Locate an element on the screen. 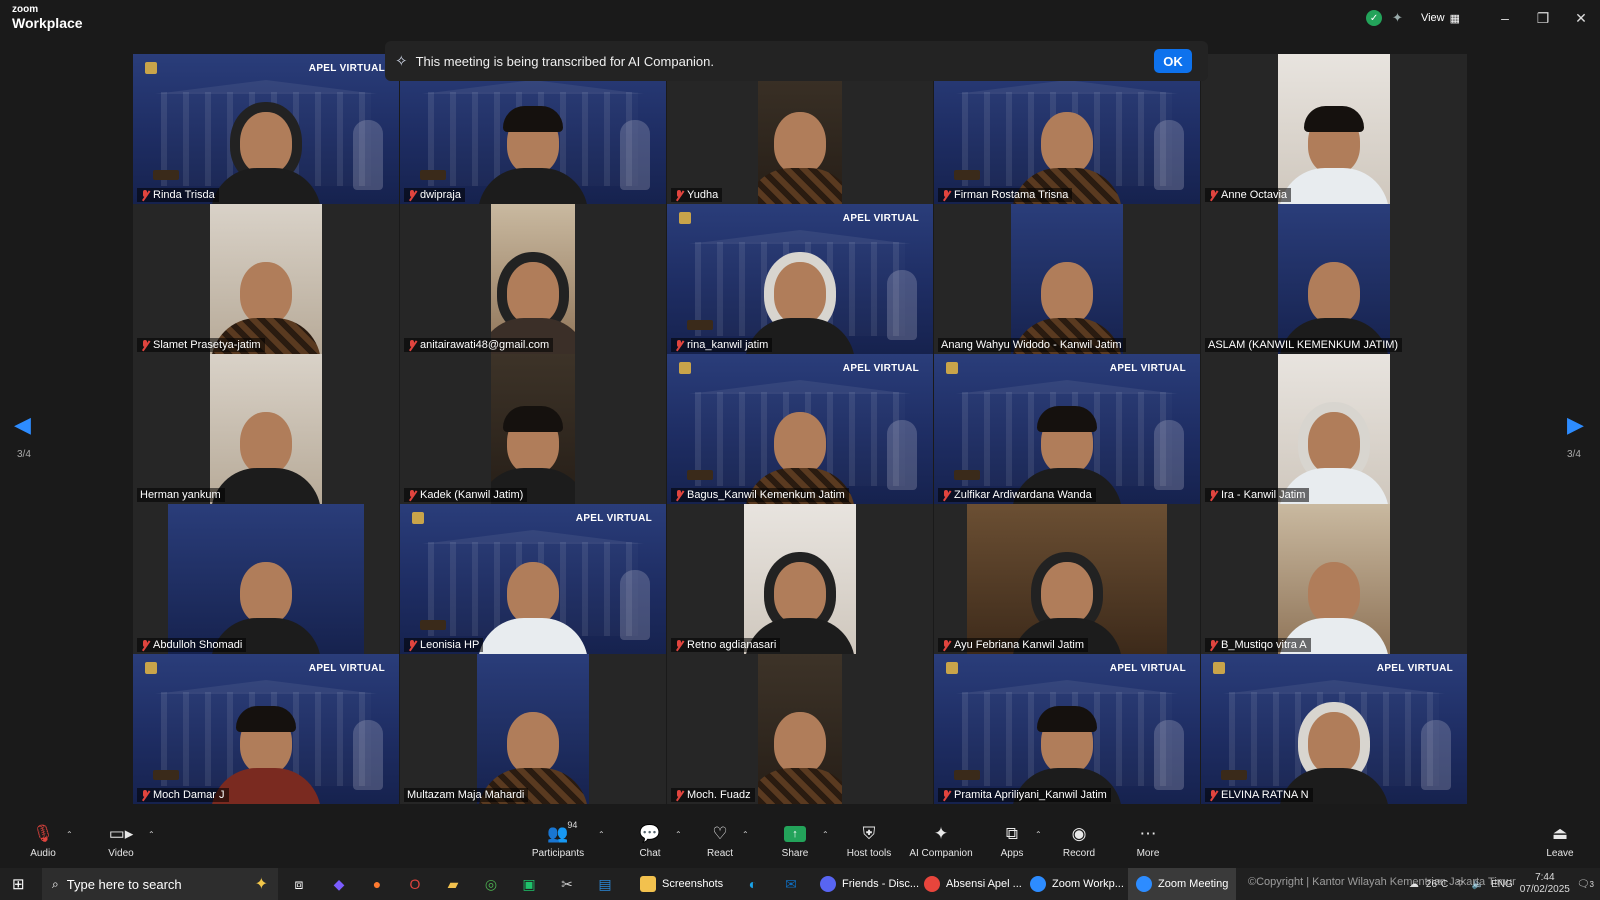 The width and height of the screenshot is (1600, 900). participants-options-chevron-icon: ⌃ is located at coordinates (601, 834).